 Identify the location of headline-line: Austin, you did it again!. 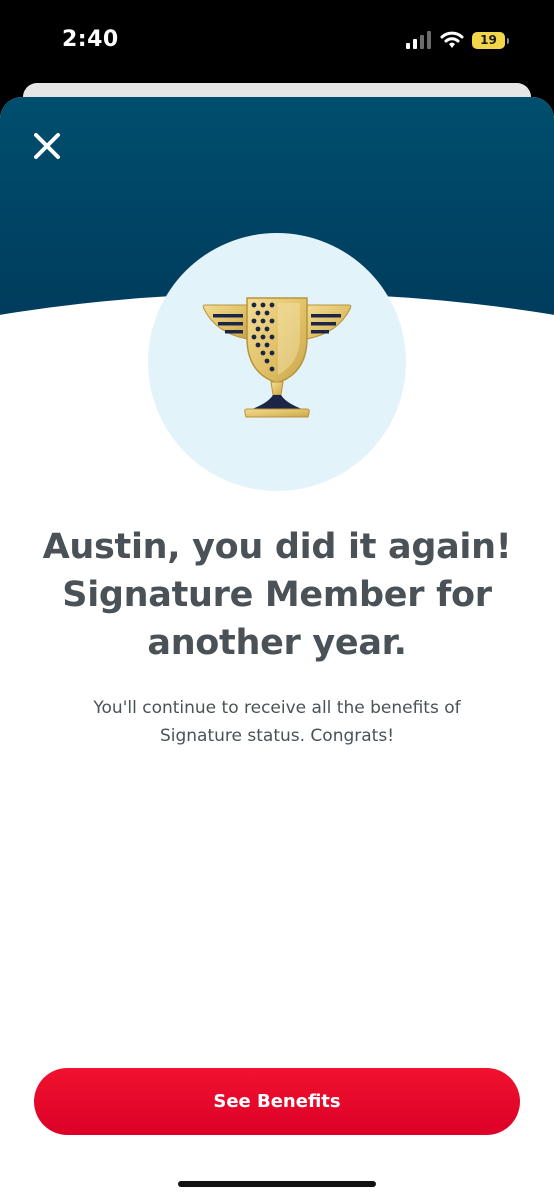
(277, 547).